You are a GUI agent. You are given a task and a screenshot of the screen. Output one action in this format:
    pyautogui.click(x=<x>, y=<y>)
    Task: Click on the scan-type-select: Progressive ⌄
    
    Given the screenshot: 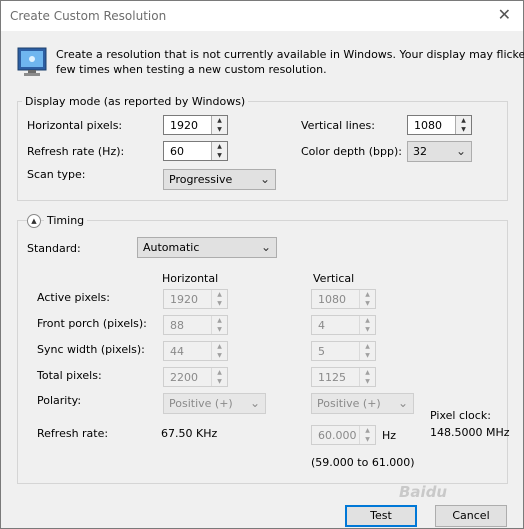 What is the action you would take?
    pyautogui.click(x=219, y=179)
    